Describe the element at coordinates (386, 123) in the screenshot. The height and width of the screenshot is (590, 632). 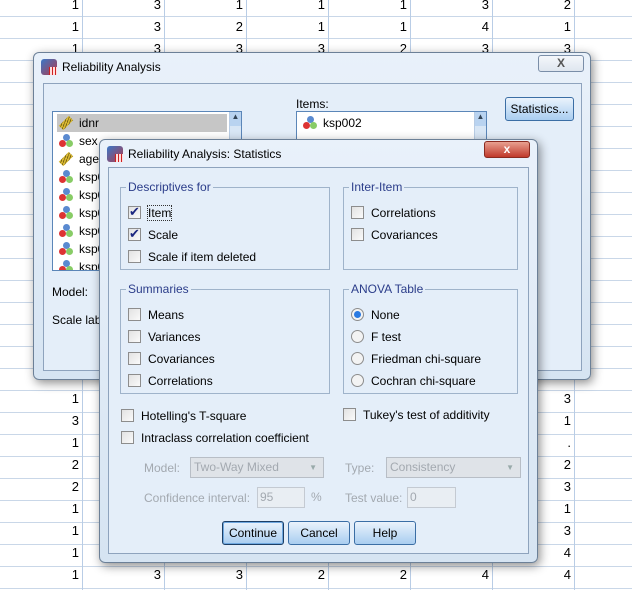
I see `variable-list-item: ksp002` at that location.